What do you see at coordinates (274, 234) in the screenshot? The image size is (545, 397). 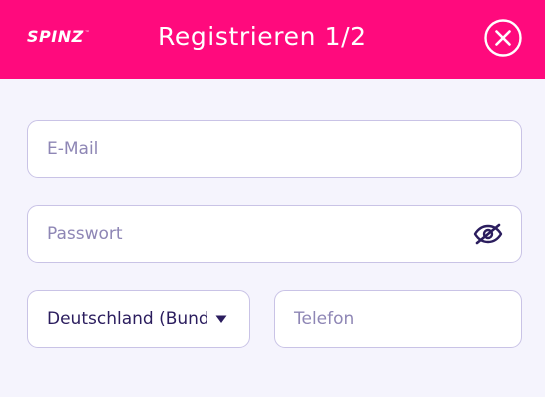 I see `password-field: Passwort` at bounding box center [274, 234].